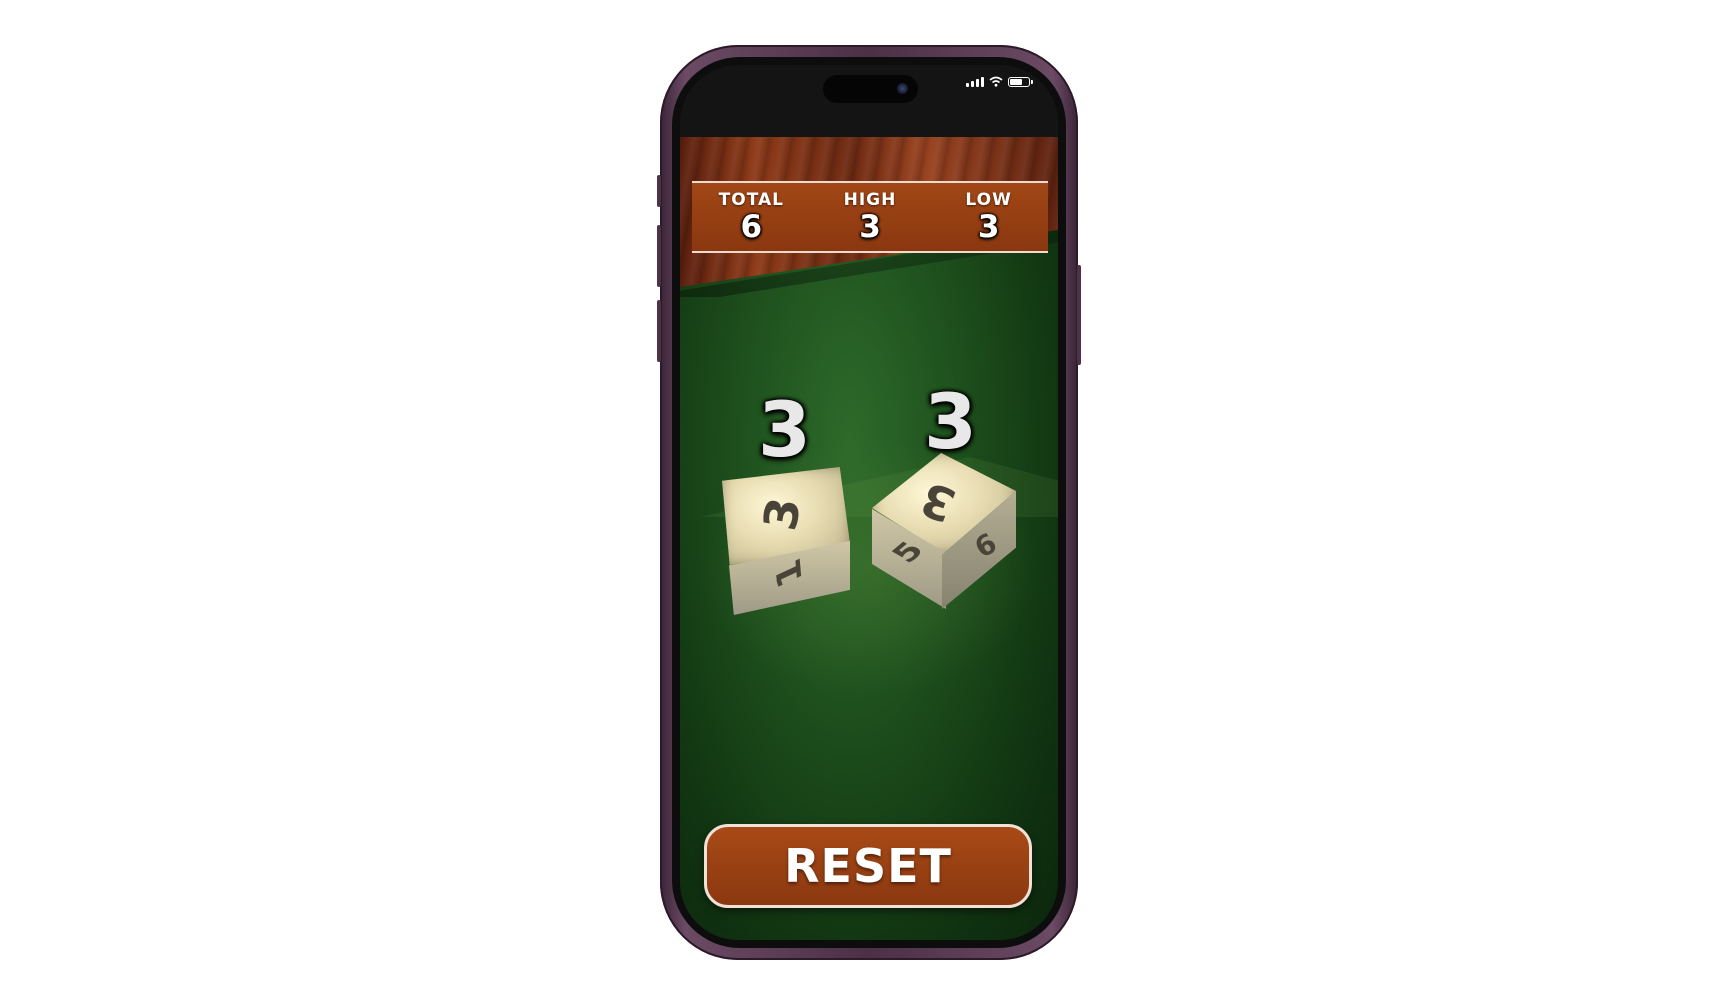 Image resolution: width=1729 pixels, height=1000 pixels. I want to click on die-2: 3 5 6, so click(944, 533).